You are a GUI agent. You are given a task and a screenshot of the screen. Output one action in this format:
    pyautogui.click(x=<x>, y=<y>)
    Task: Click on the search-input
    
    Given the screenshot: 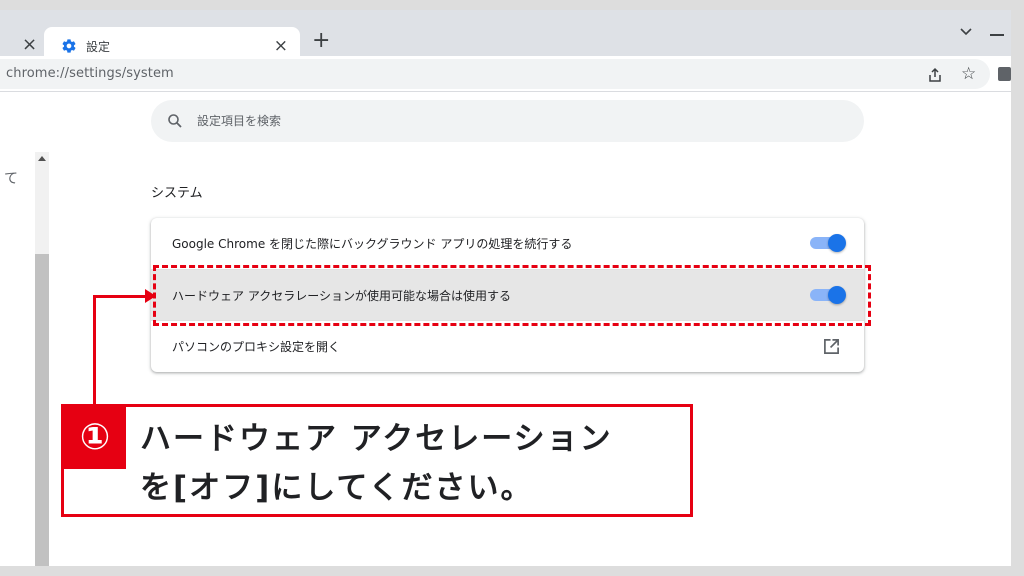 What is the action you would take?
    pyautogui.click(x=497, y=121)
    